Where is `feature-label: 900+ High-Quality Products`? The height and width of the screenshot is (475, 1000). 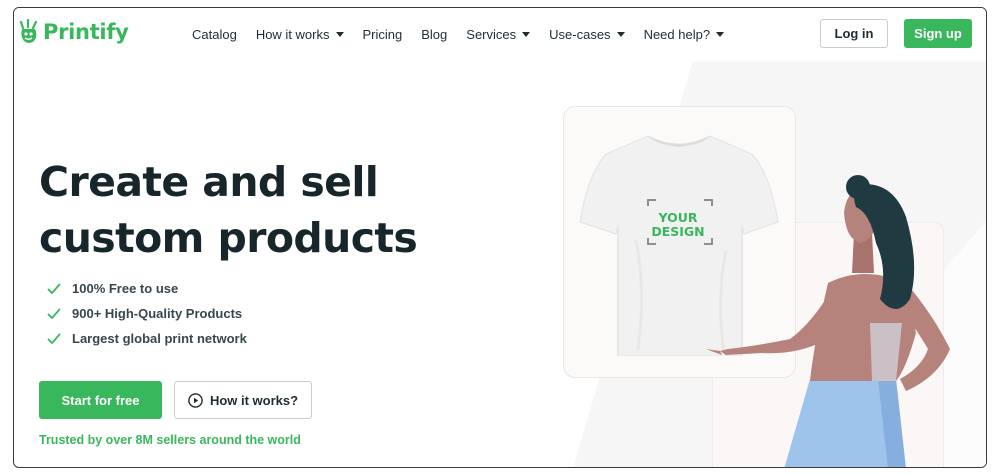 feature-label: 900+ High-Quality Products is located at coordinates (157, 313).